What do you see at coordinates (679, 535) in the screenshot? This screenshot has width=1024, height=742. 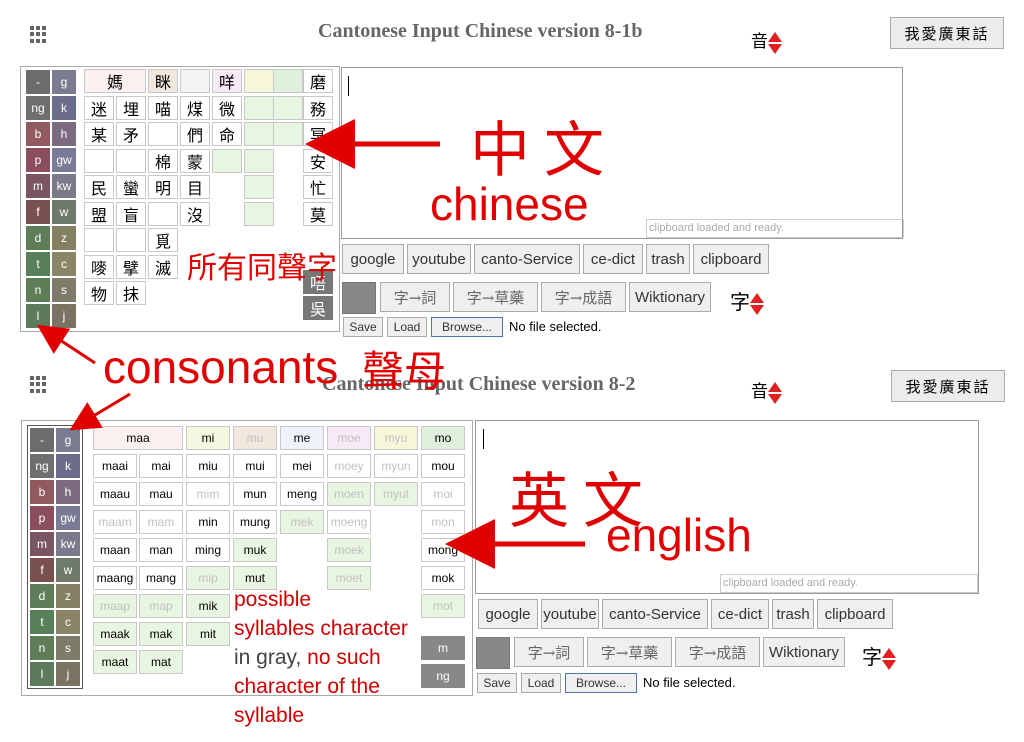 I see `annotation-english: english` at bounding box center [679, 535].